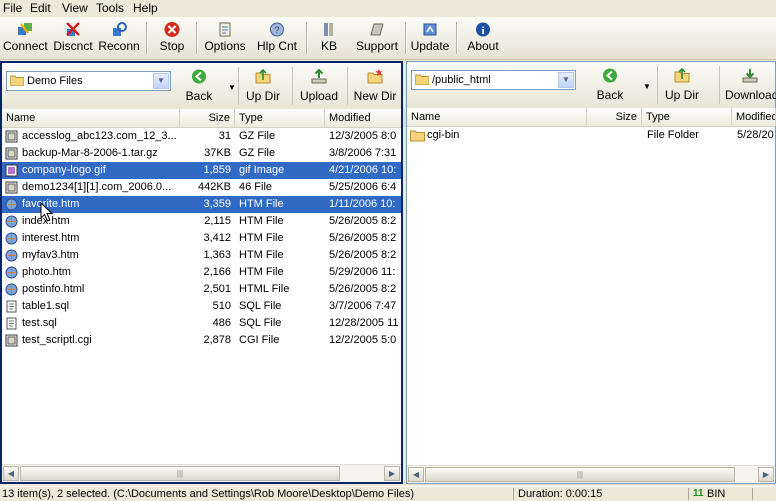 The height and width of the screenshot is (501, 776). What do you see at coordinates (263, 86) in the screenshot?
I see `local-up-dir-button: Up Dir` at bounding box center [263, 86].